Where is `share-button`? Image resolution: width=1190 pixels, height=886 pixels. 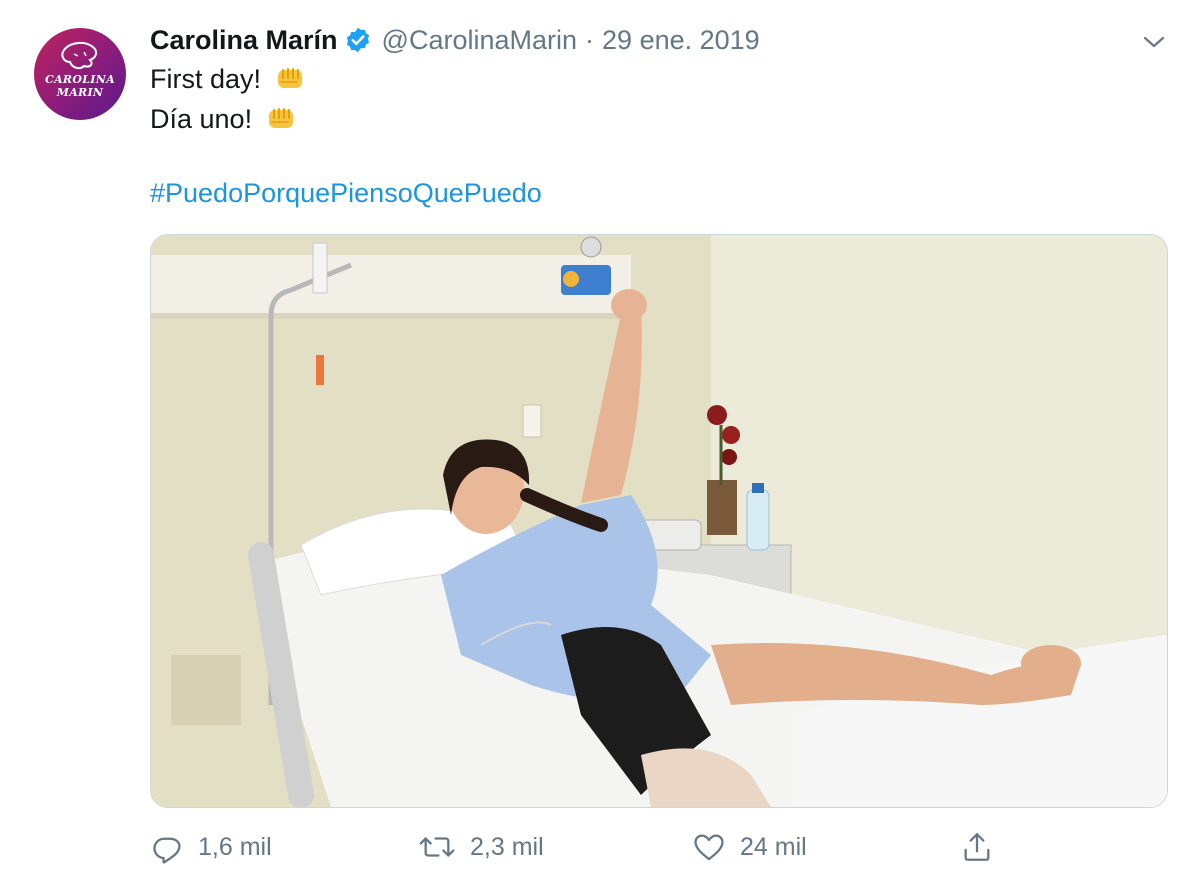 share-button is located at coordinates (984, 847).